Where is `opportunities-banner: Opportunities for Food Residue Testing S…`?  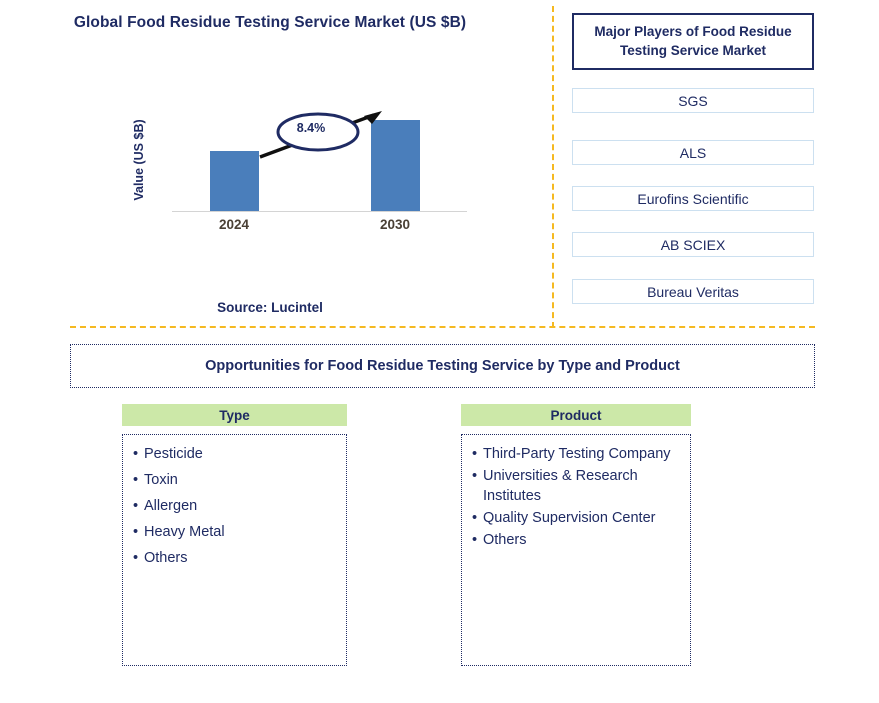
opportunities-banner: Opportunities for Food Residue Testing S… is located at coordinates (442, 366).